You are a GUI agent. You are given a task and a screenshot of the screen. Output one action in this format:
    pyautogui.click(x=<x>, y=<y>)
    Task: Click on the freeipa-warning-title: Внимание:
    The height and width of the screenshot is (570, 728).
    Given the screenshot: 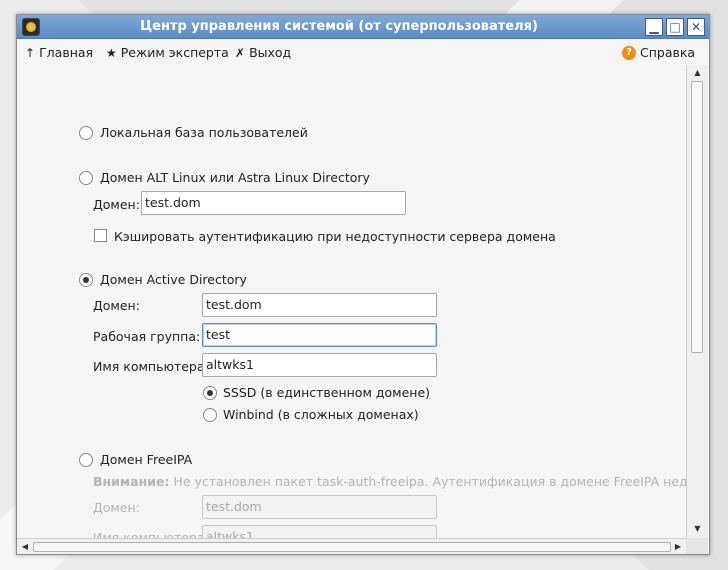 What is the action you would take?
    pyautogui.click(x=131, y=481)
    